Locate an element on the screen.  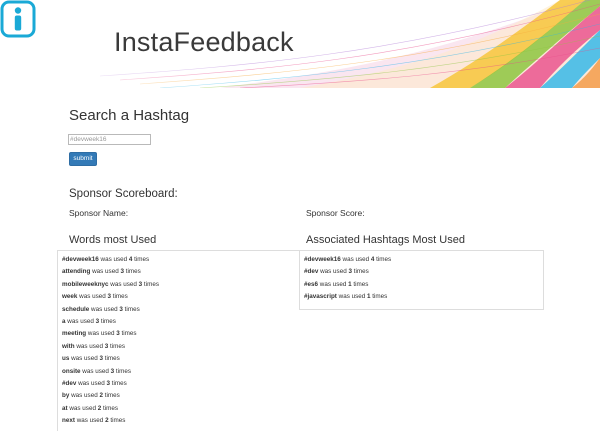
list-item: us was used 3 times is located at coordinates (110, 361).